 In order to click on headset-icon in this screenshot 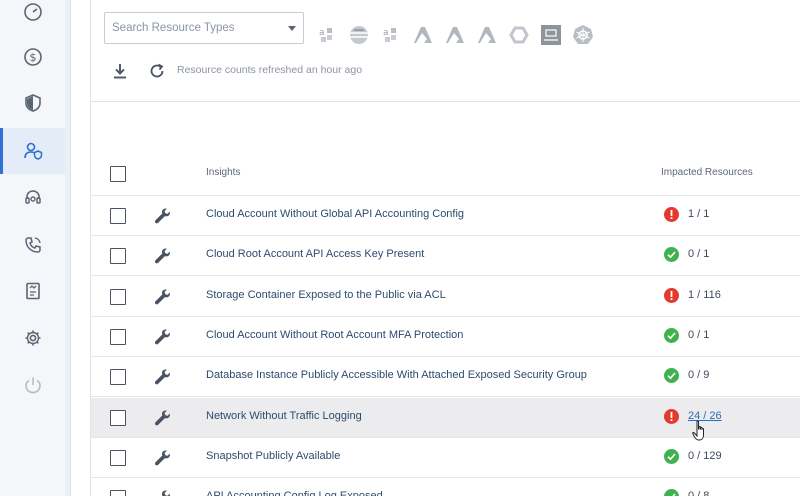, I will do `click(32, 197)`.